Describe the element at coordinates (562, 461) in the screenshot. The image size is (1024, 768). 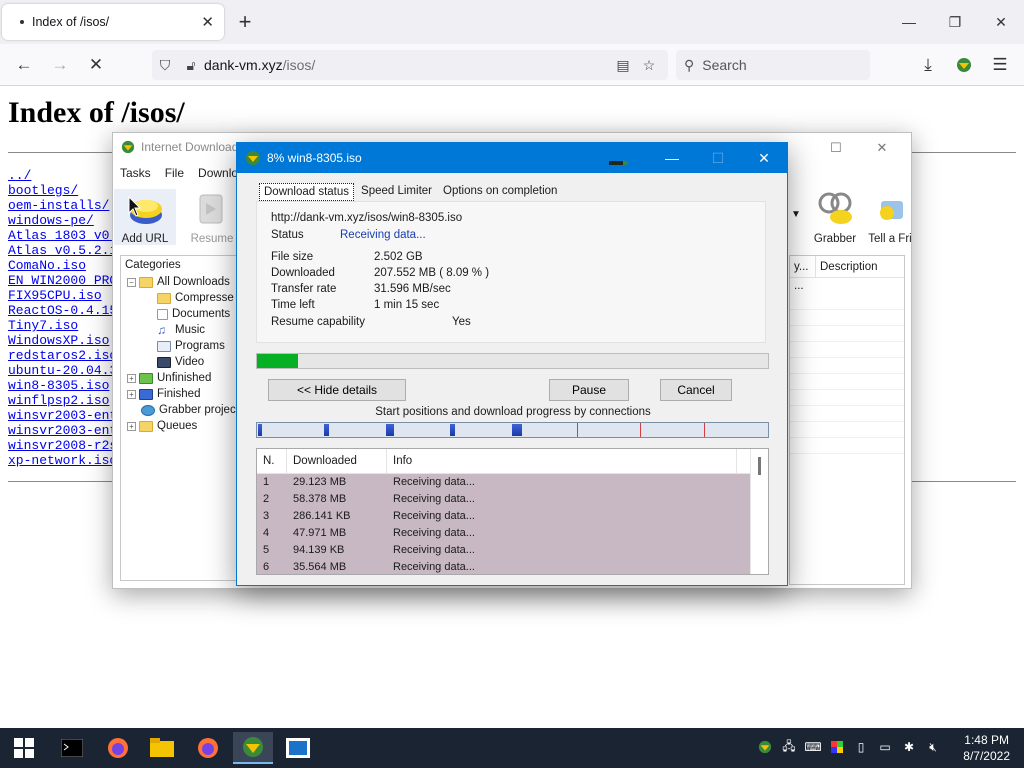
I see `column-header-info: Info` at that location.